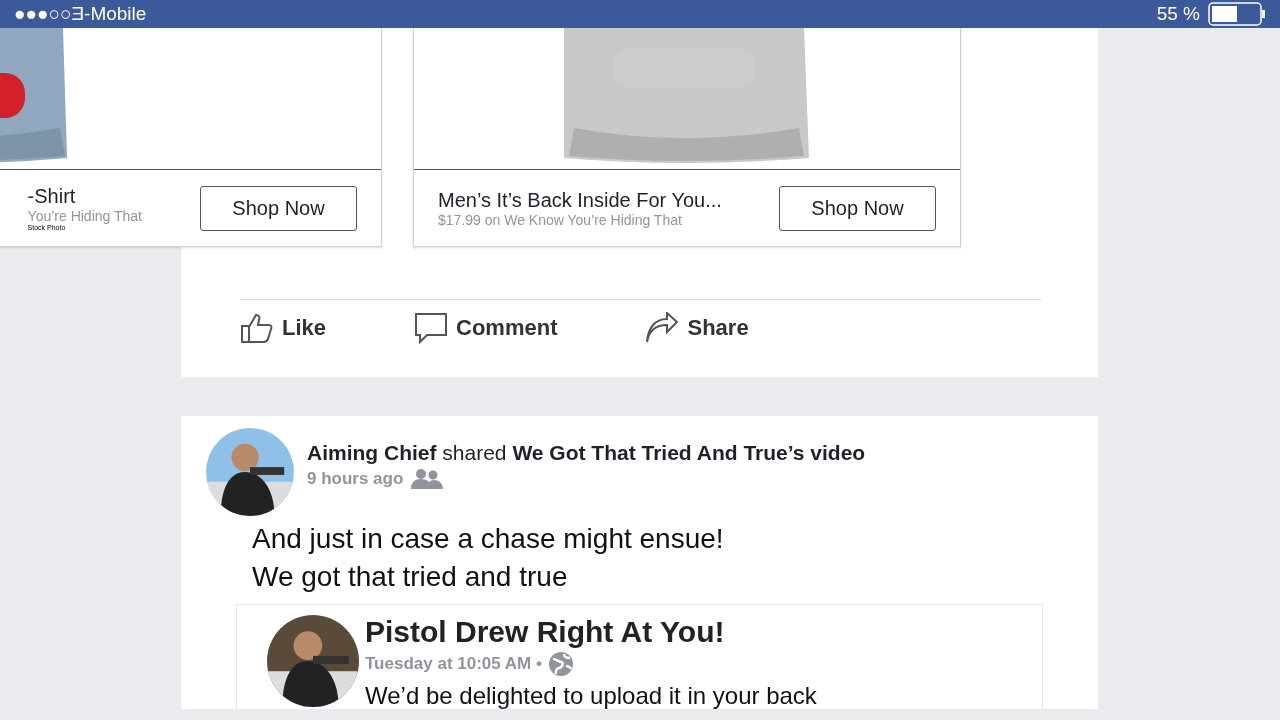  What do you see at coordinates (427, 479) in the screenshot?
I see `friends-icon` at bounding box center [427, 479].